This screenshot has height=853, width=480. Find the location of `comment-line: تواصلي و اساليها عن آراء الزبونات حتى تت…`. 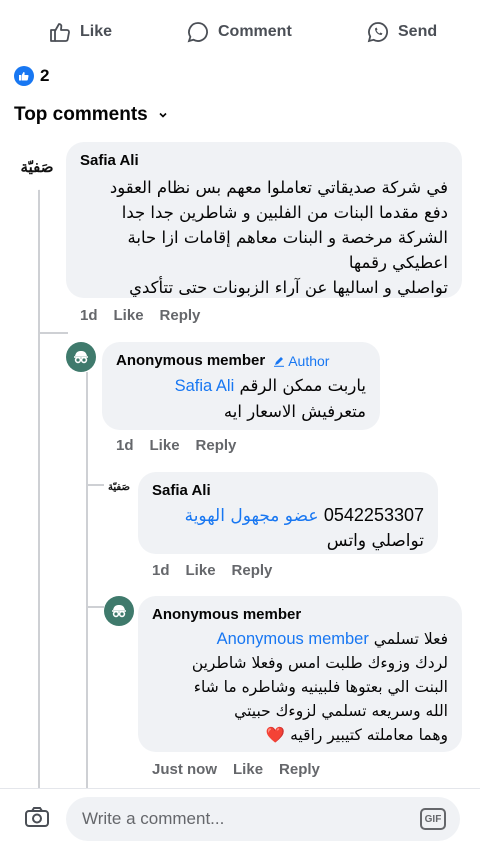

comment-line: تواصلي و اساليها عن آراء الزبونات حتى تت… is located at coordinates (288, 287).